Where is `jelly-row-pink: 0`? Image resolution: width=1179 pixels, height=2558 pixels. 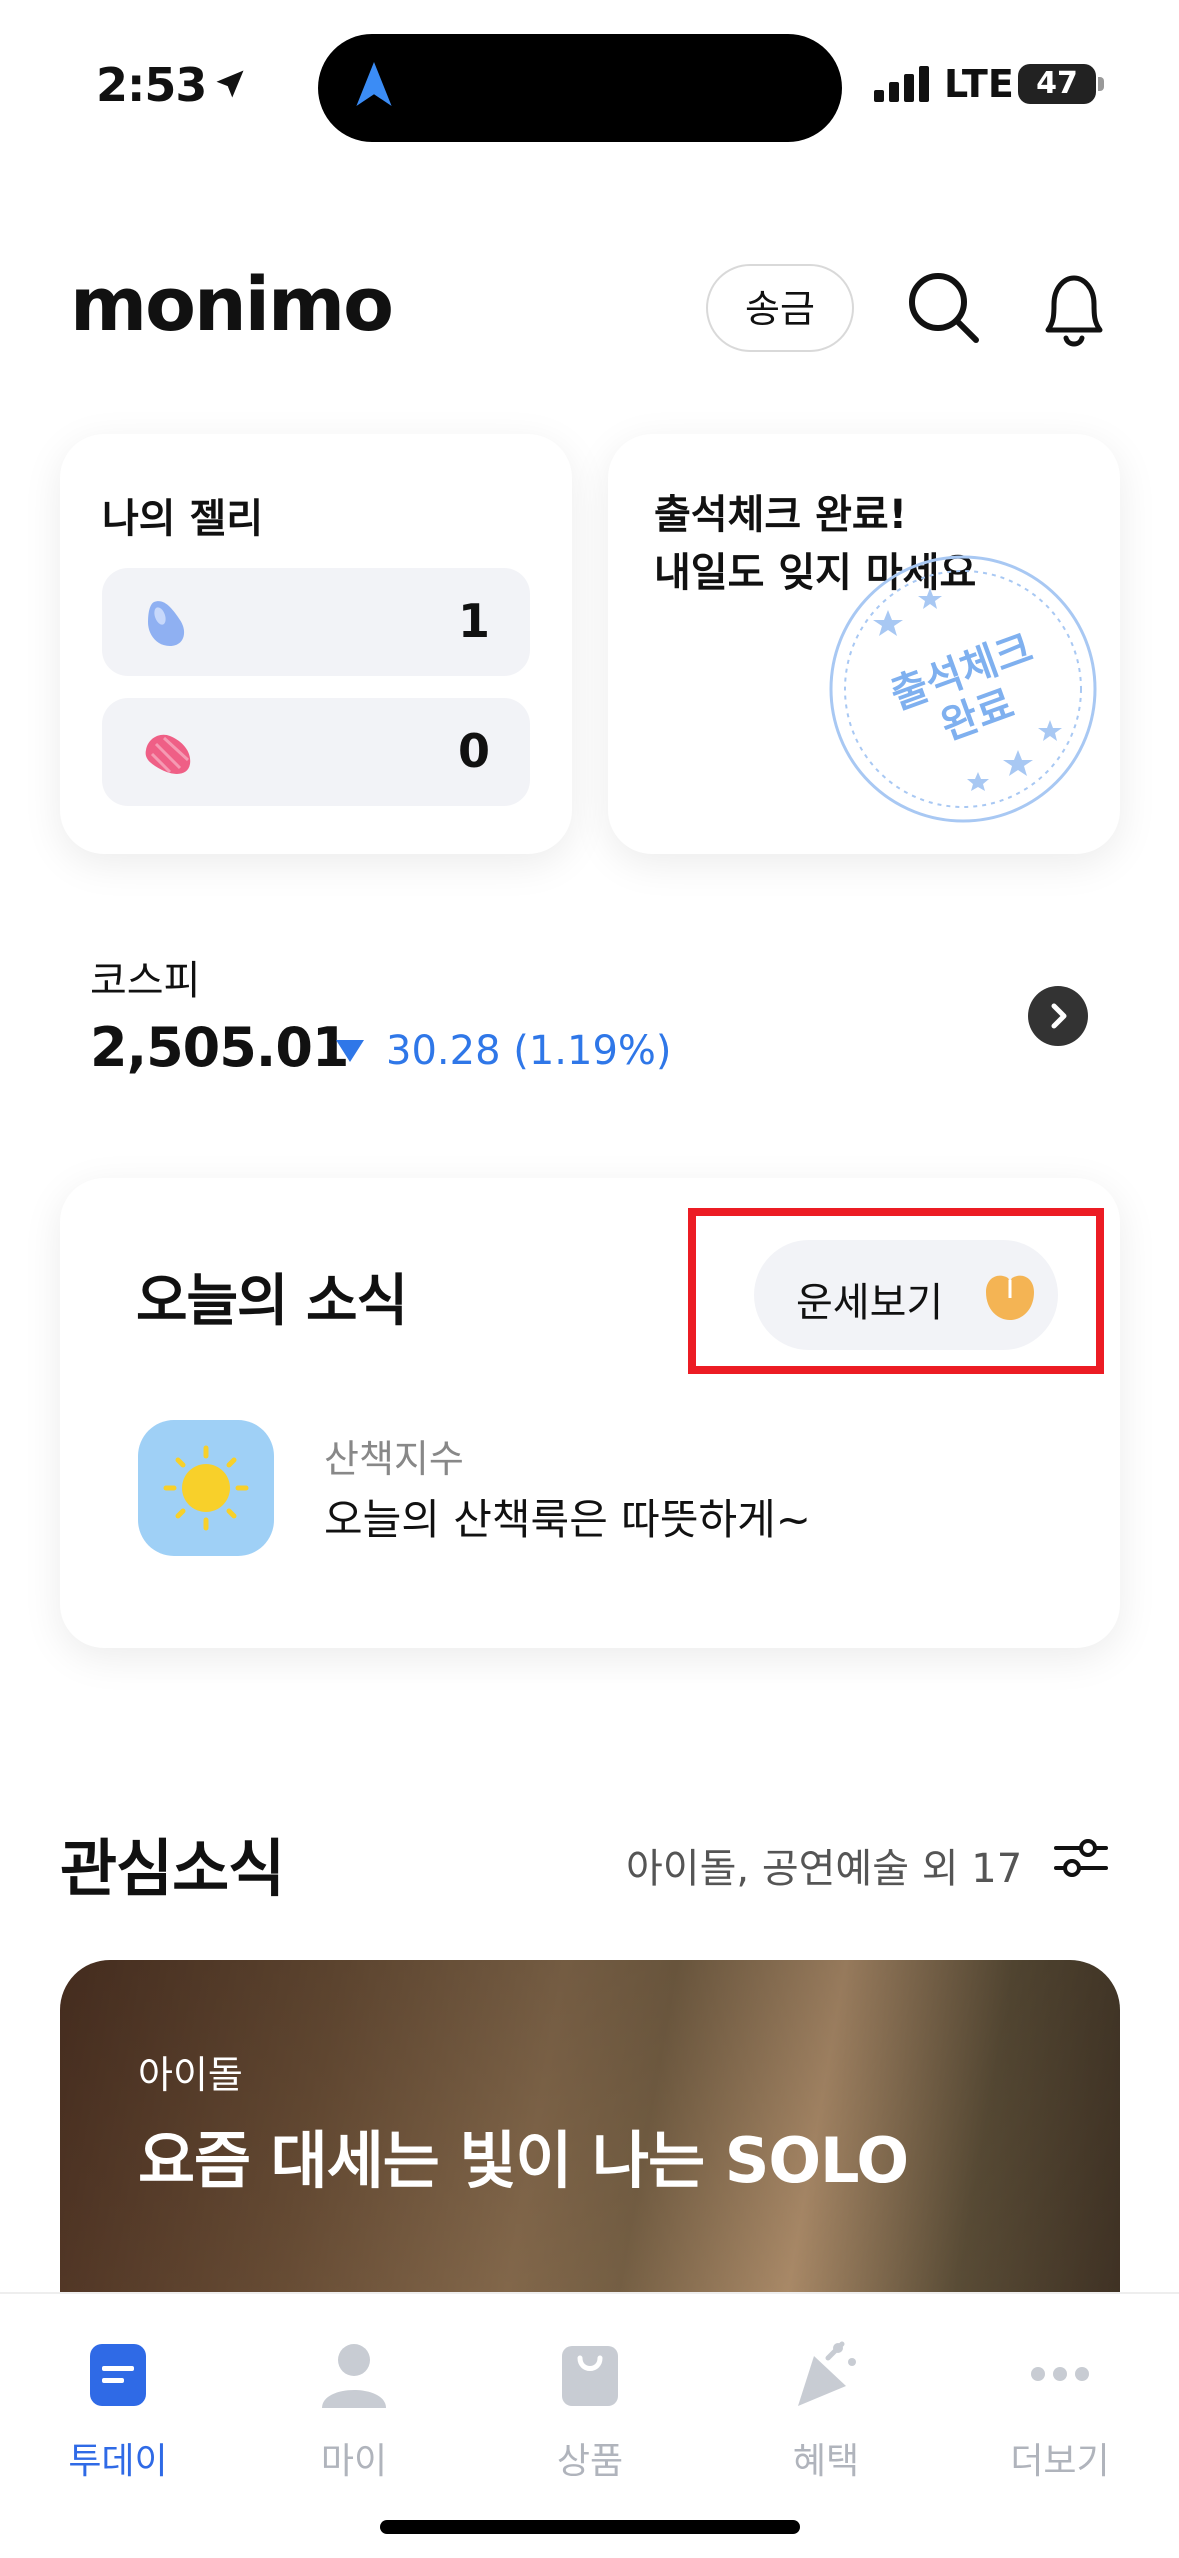
jelly-row-pink: 0 is located at coordinates (316, 752).